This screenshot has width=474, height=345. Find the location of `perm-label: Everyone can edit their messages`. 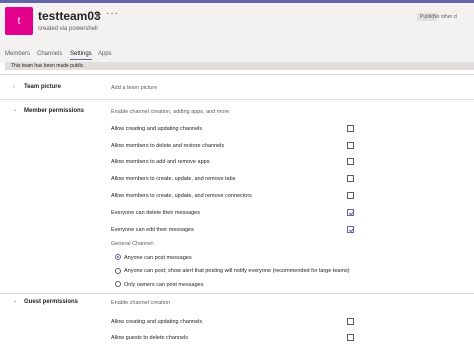

perm-label: Everyone can edit their messages is located at coordinates (152, 230).